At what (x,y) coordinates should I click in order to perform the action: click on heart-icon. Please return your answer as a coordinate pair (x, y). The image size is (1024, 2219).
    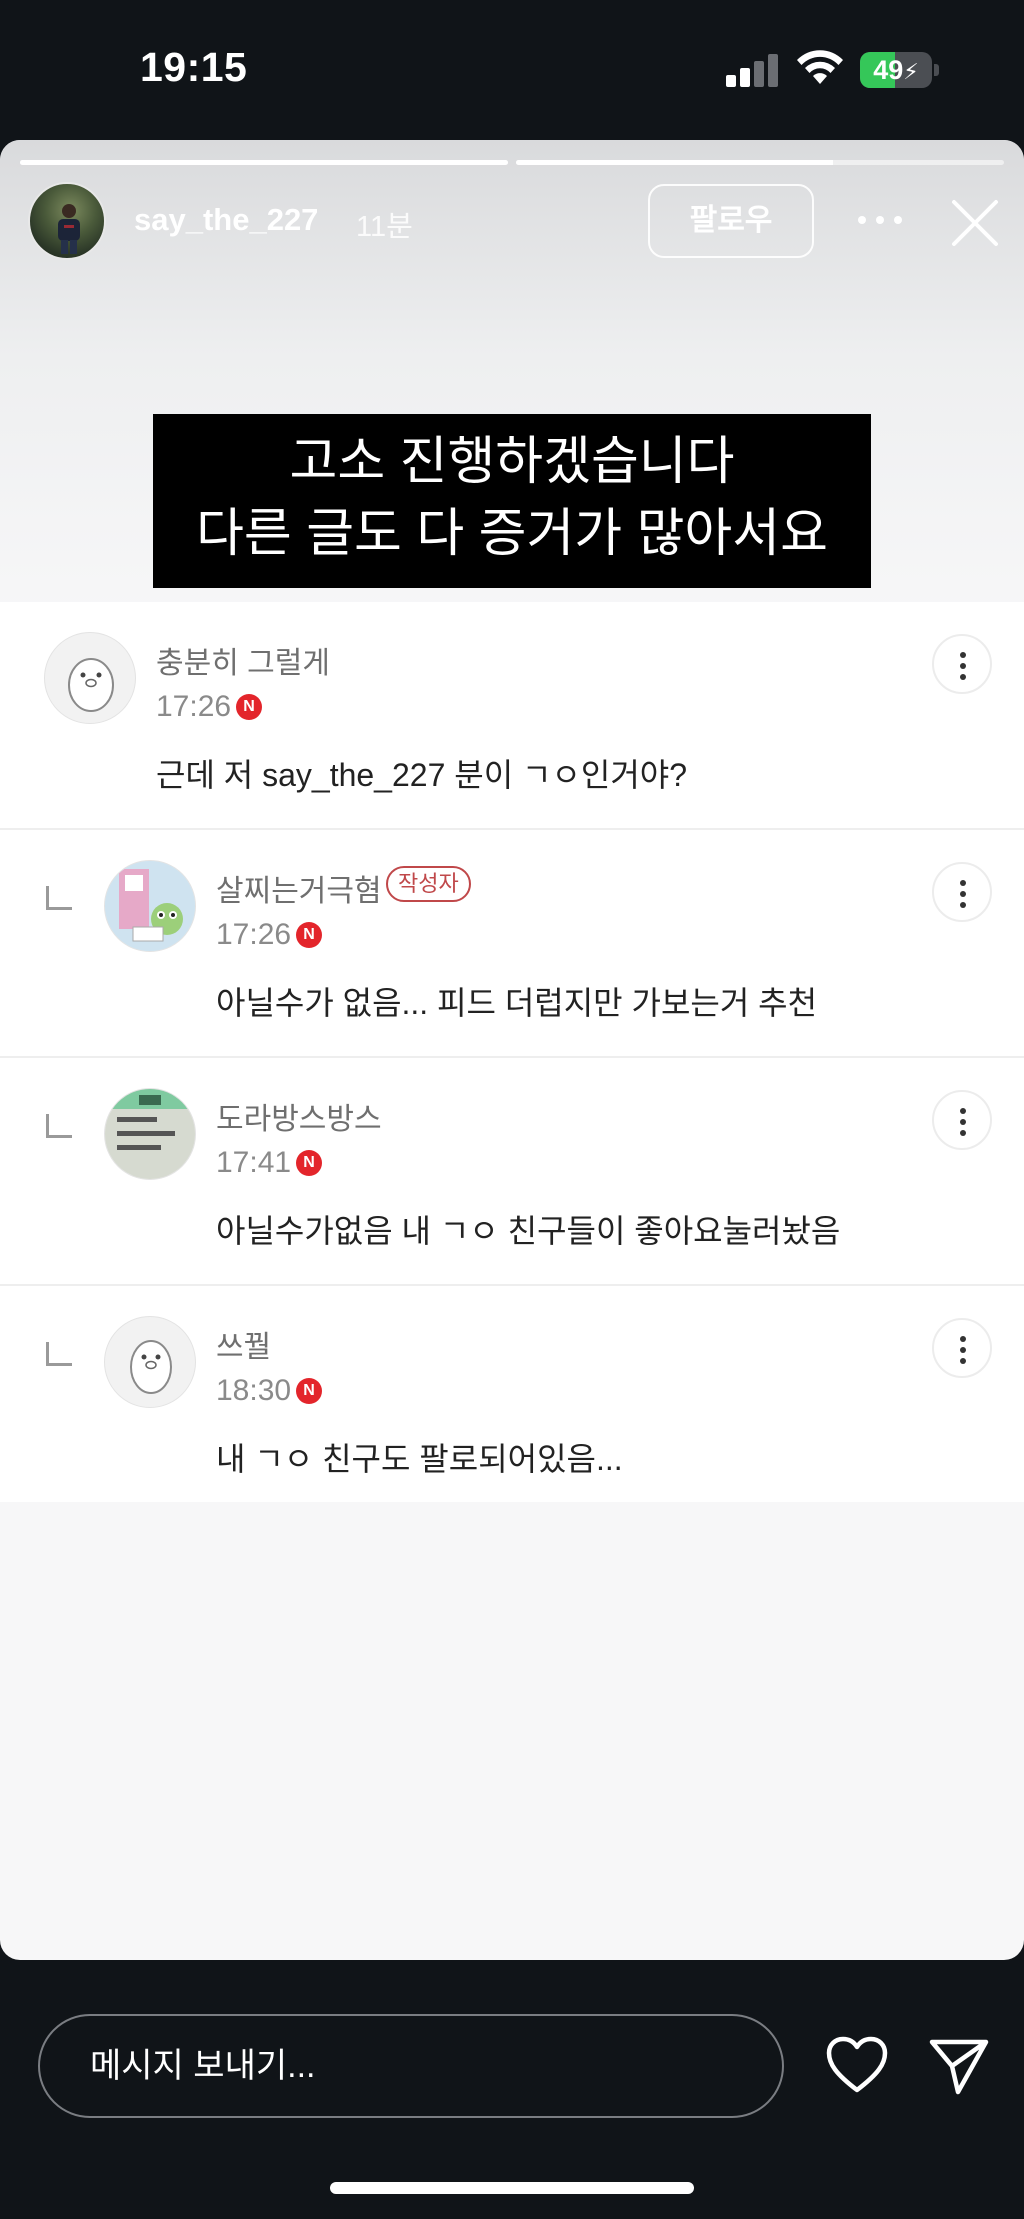
    Looking at the image, I should click on (857, 2065).